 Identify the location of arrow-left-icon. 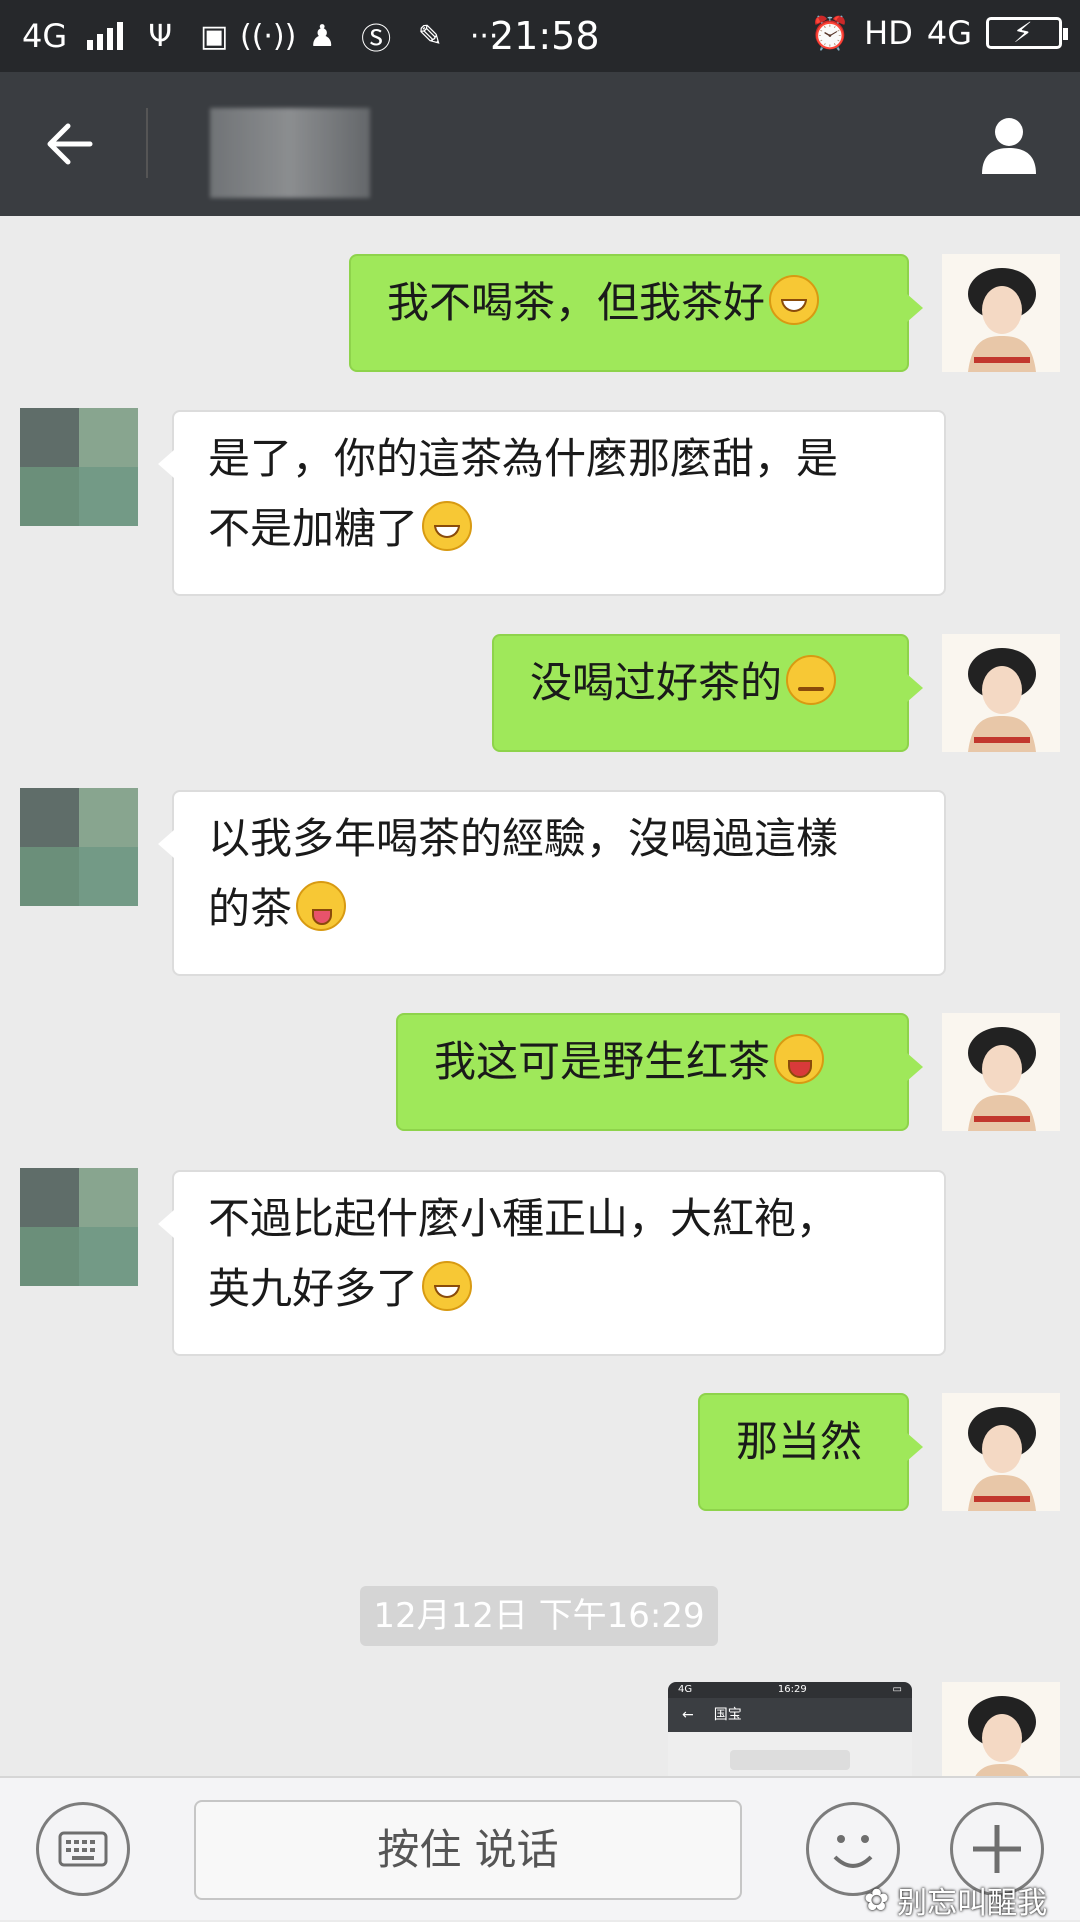
(70, 144).